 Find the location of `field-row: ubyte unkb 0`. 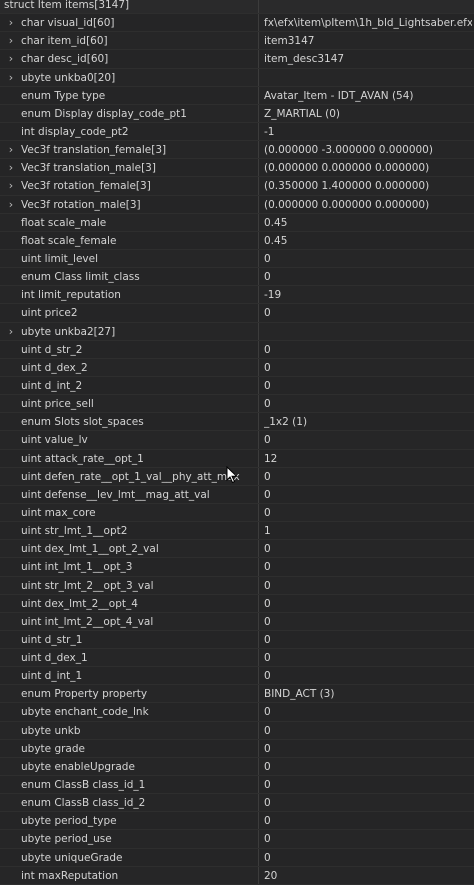

field-row: ubyte unkb 0 is located at coordinates (237, 730).